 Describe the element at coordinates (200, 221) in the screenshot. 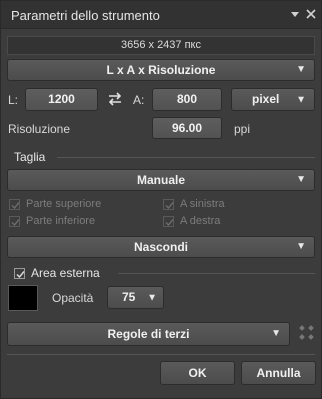

I see `checkbox-label: A destra` at that location.